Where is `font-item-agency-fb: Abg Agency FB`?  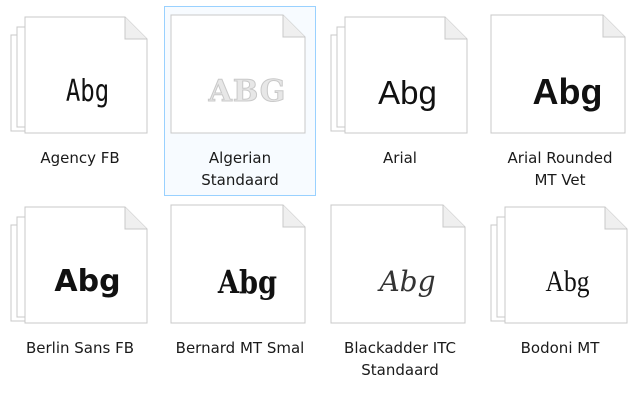 font-item-agency-fb: Abg Agency FB is located at coordinates (80, 101).